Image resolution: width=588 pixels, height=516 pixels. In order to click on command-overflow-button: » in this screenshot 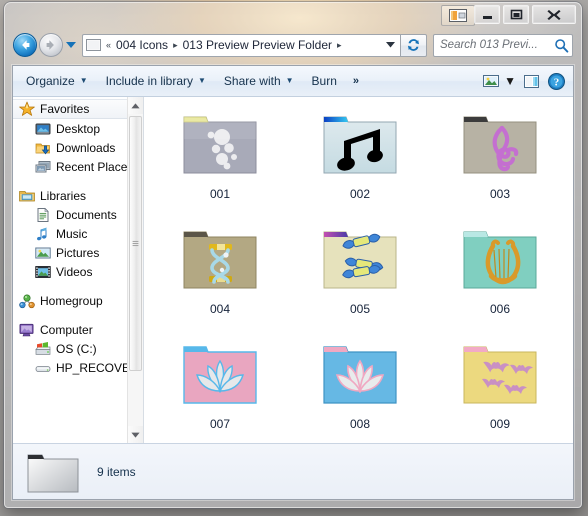, I will do `click(355, 81)`.